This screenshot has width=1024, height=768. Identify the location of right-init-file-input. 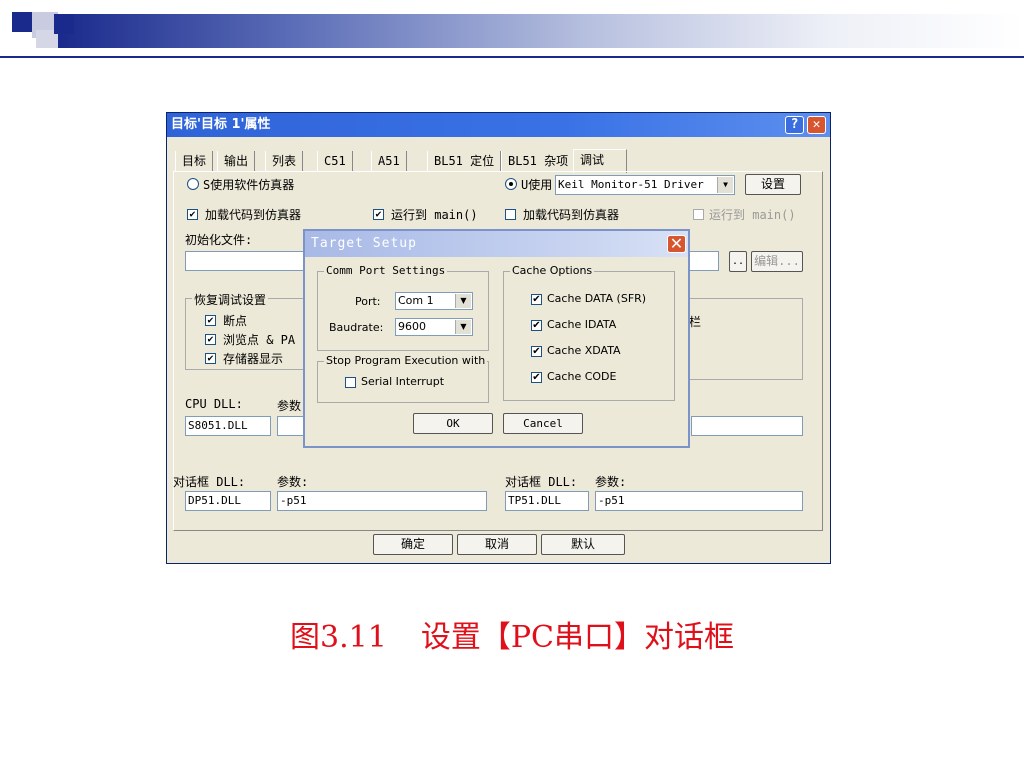
(703, 261).